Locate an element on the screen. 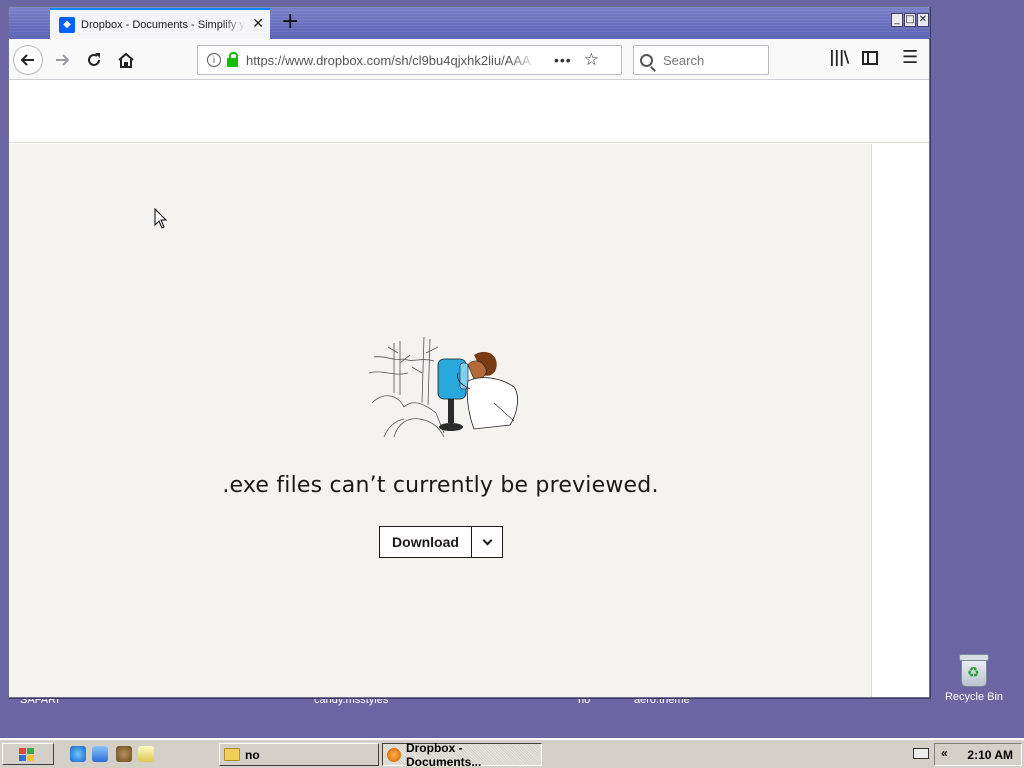 The width and height of the screenshot is (1024, 768). reload-icon is located at coordinates (94, 59).